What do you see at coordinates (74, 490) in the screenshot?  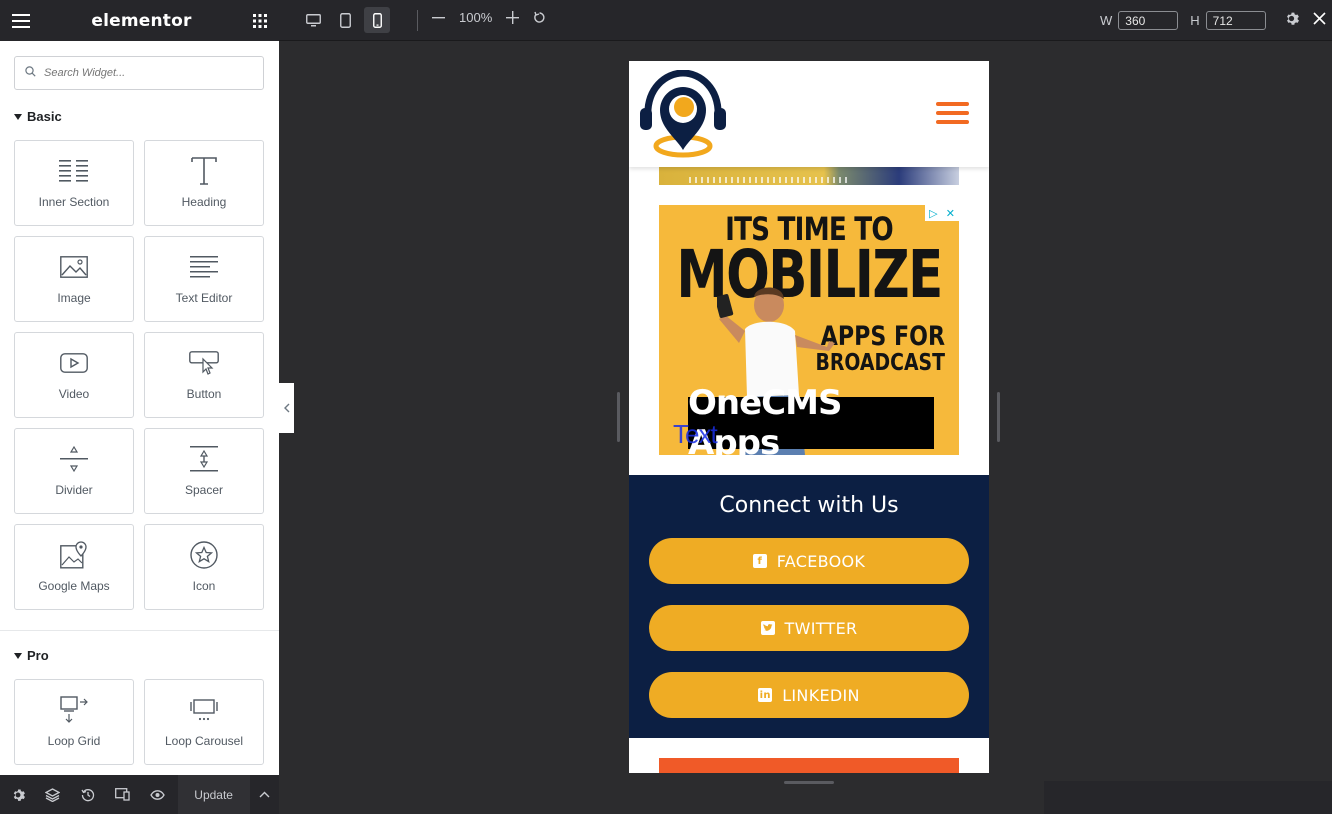 I see `widget-label: Divider` at bounding box center [74, 490].